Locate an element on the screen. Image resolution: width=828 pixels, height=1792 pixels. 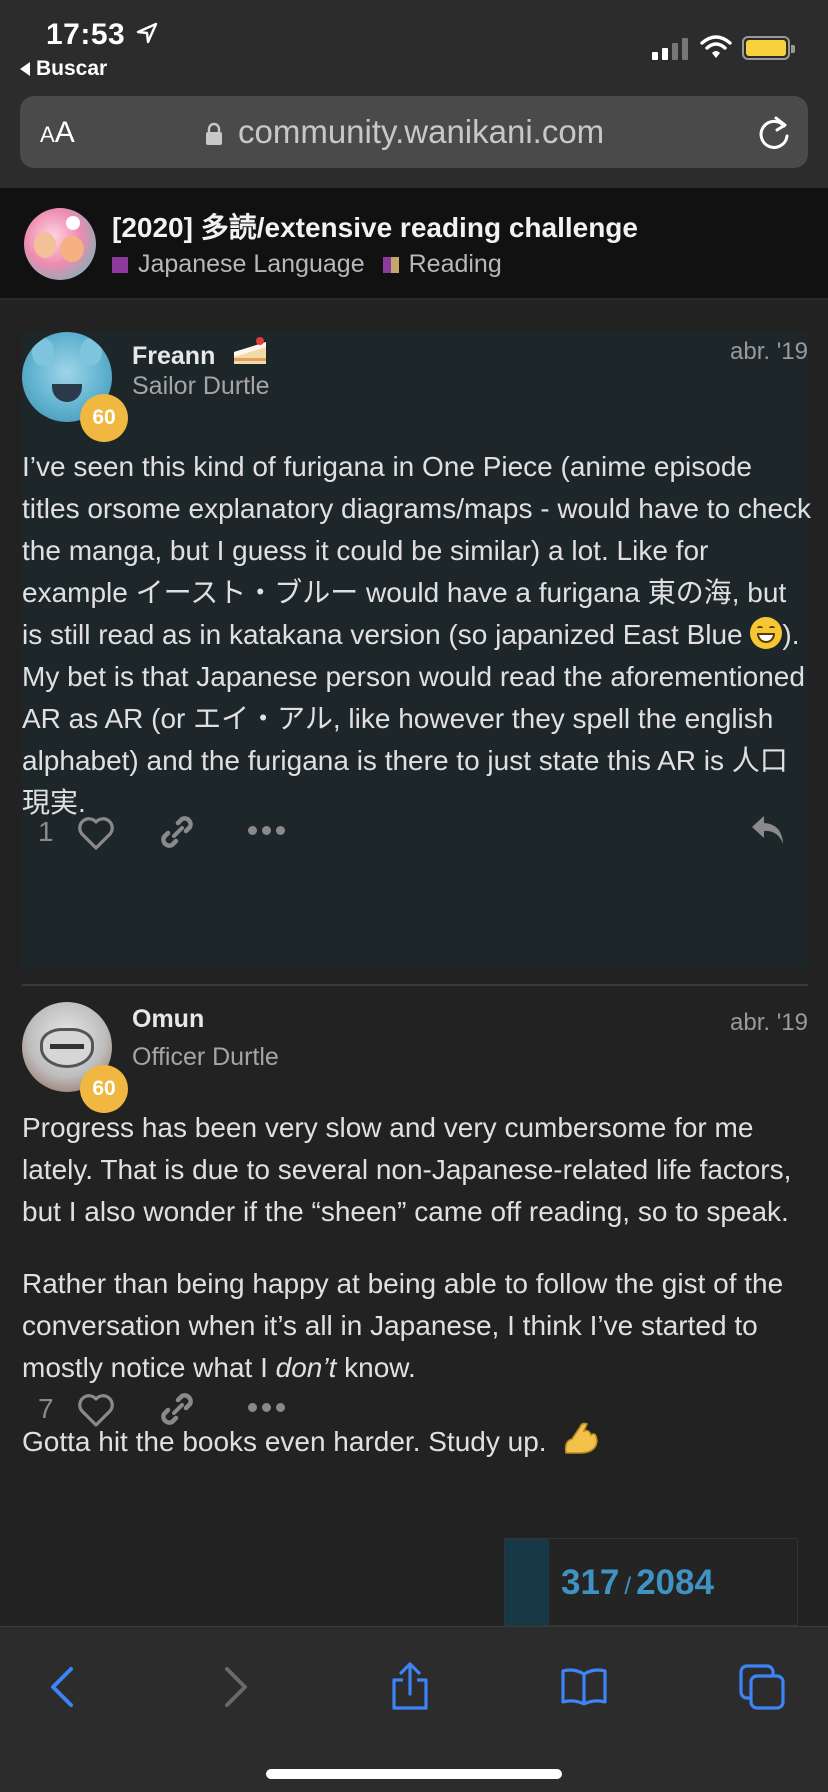
share-button is located at coordinates (410, 1687).